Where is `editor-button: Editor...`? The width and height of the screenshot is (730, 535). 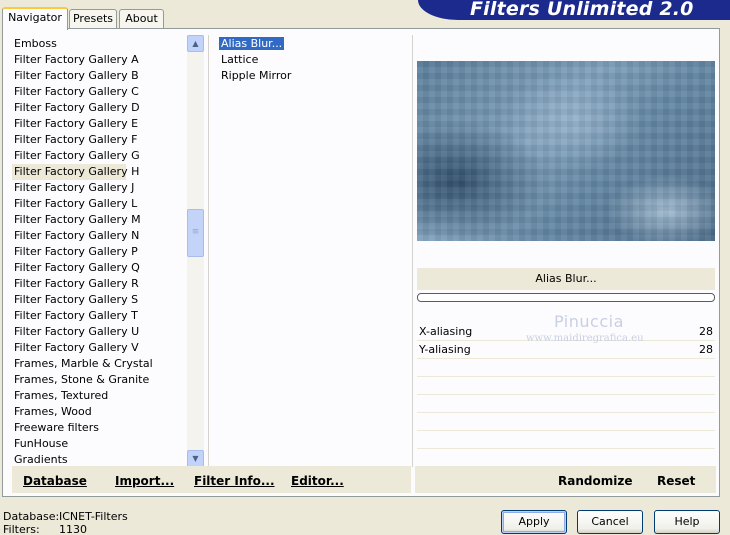 editor-button: Editor... is located at coordinates (317, 481).